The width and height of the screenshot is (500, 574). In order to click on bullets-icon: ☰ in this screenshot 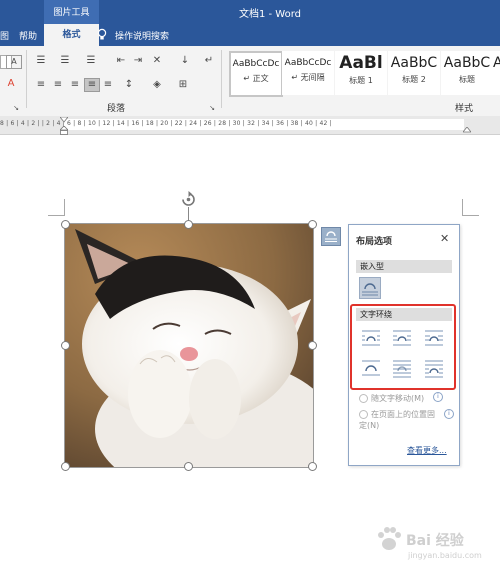, I will do `click(41, 61)`.